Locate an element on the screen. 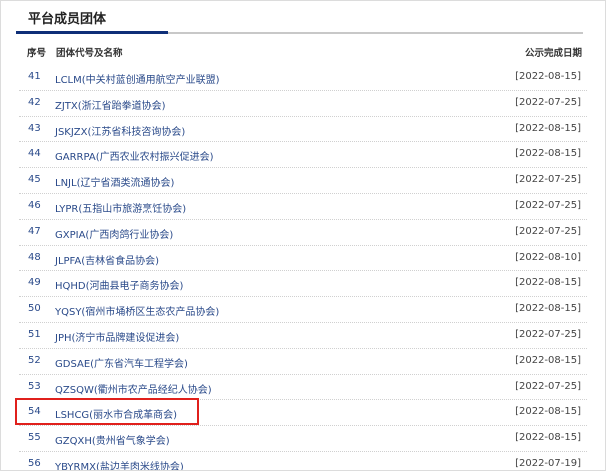 The height and width of the screenshot is (471, 606). list-item: 42 ZJTX(浙江省跆拳道协会) [2022-07-25] is located at coordinates (303, 104).